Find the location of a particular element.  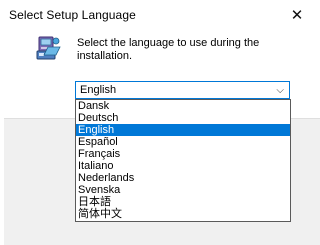

language-option: Svenska is located at coordinates (183, 190).